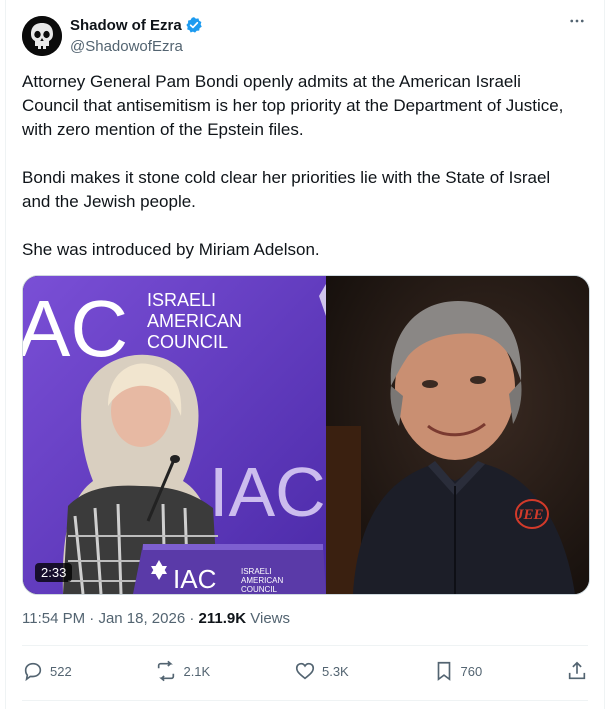  What do you see at coordinates (267, 492) in the screenshot?
I see `backdrop-logo-text: IAC` at bounding box center [267, 492].